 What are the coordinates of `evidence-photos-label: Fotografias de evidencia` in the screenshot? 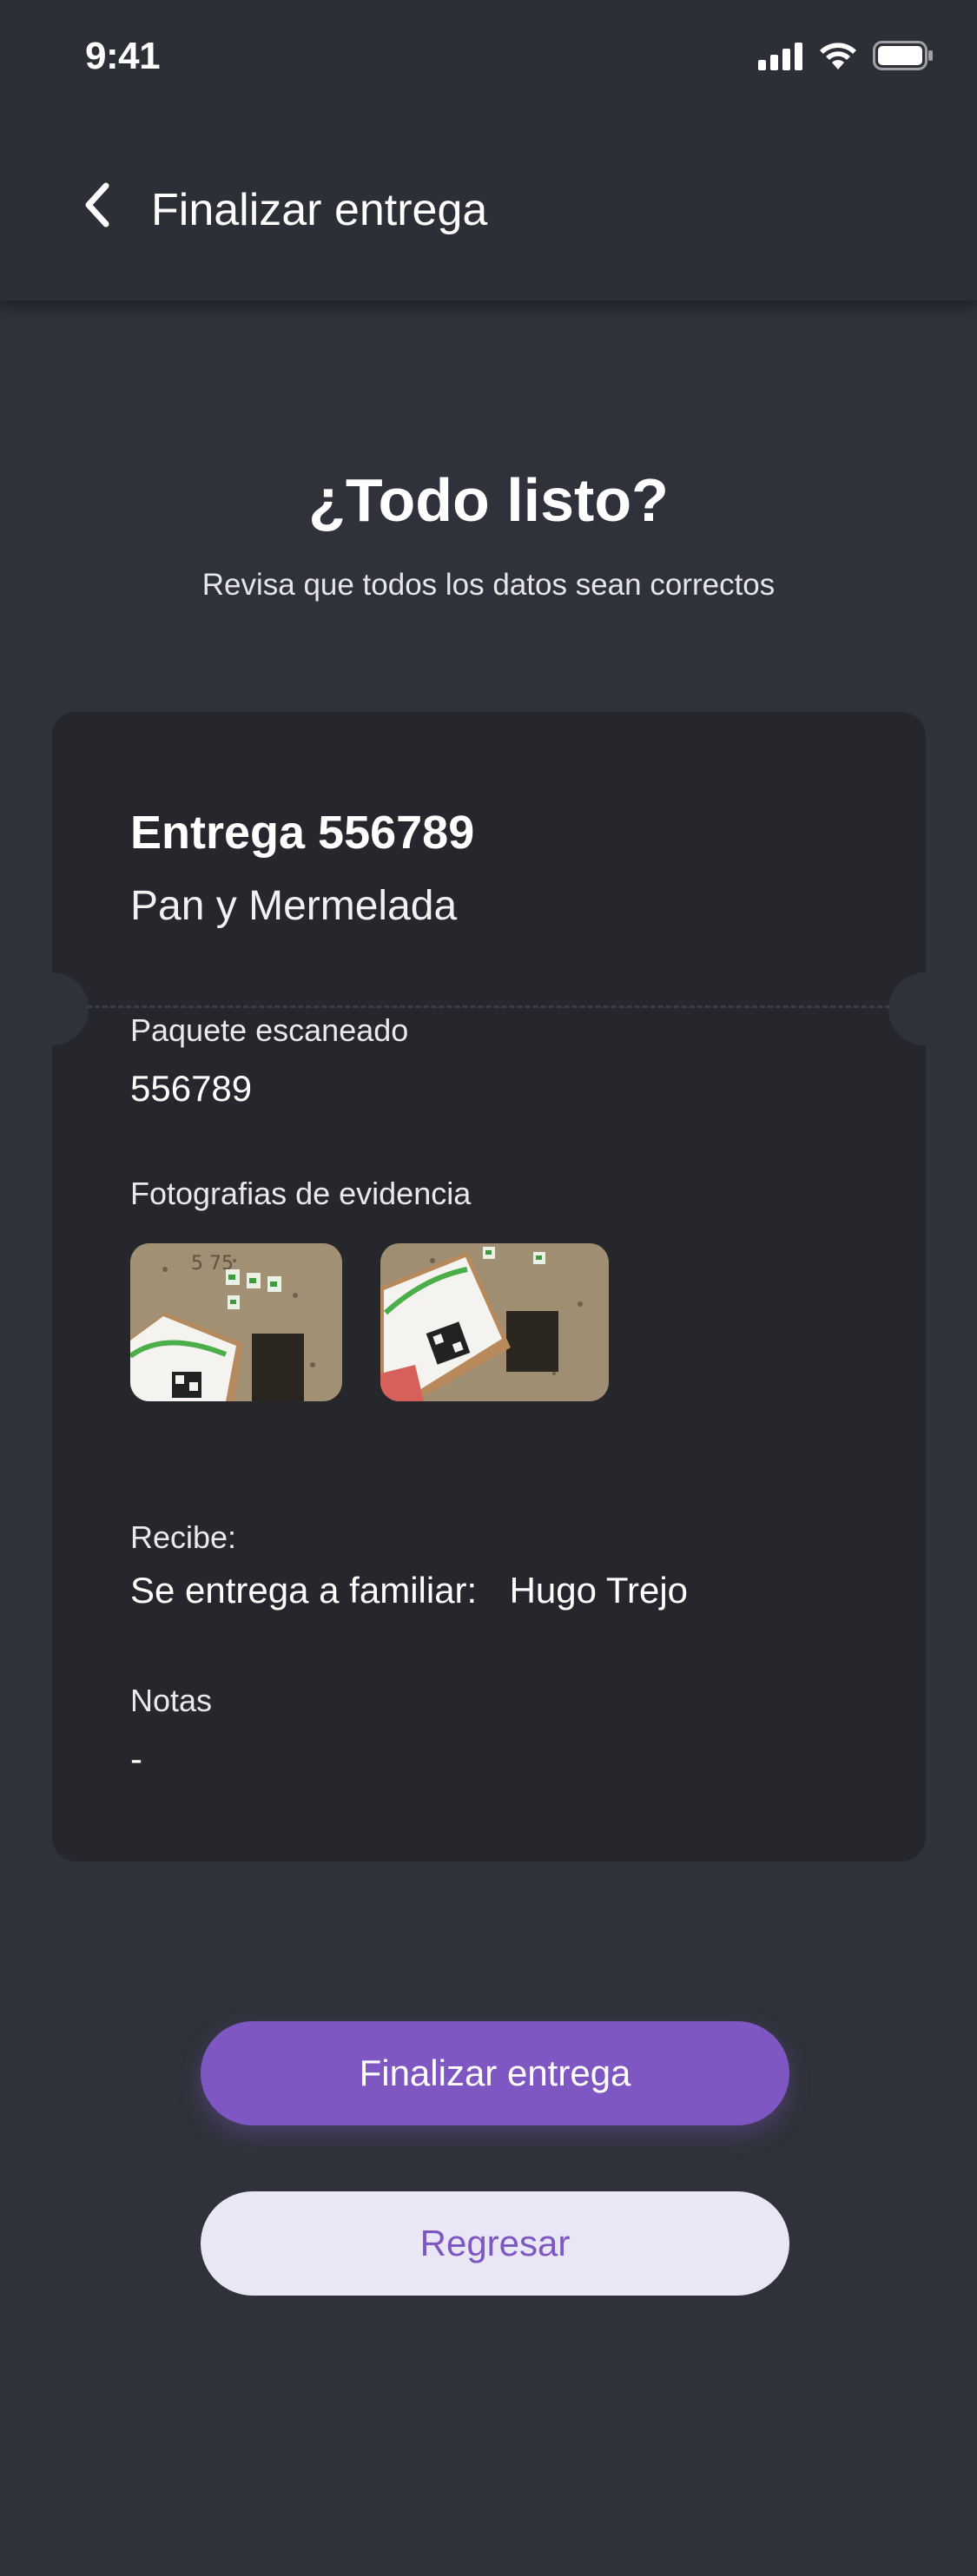 It's located at (301, 1193).